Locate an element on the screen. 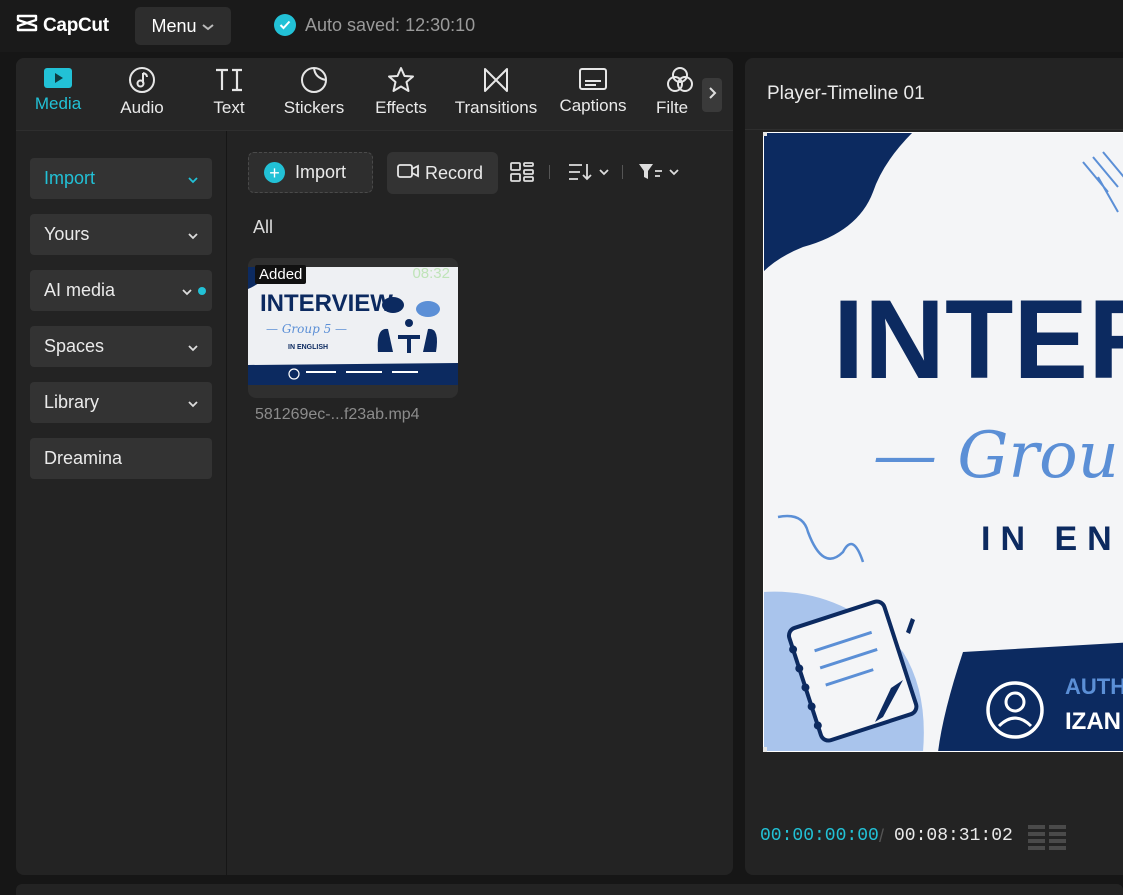 This screenshot has width=1123, height=895. sidebar-item-label: AI media is located at coordinates (80, 290).